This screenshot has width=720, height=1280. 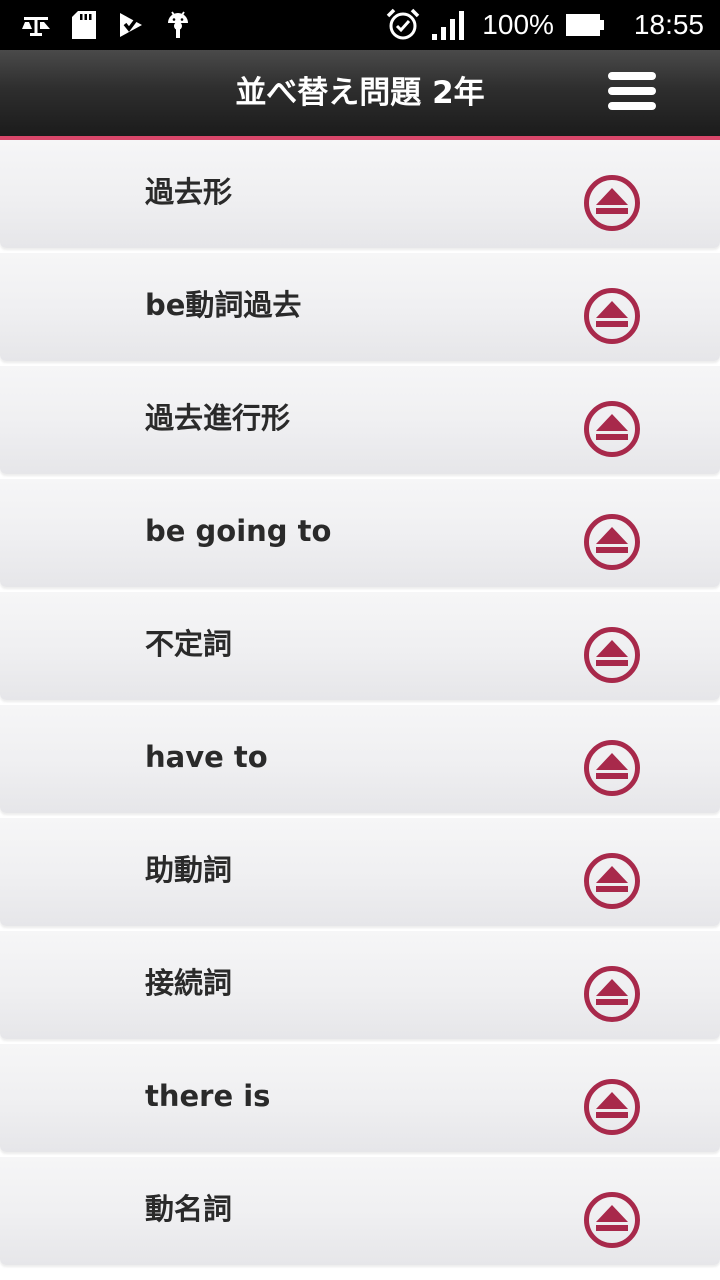 I want to click on list-item: 助動詞, so click(x=360, y=872).